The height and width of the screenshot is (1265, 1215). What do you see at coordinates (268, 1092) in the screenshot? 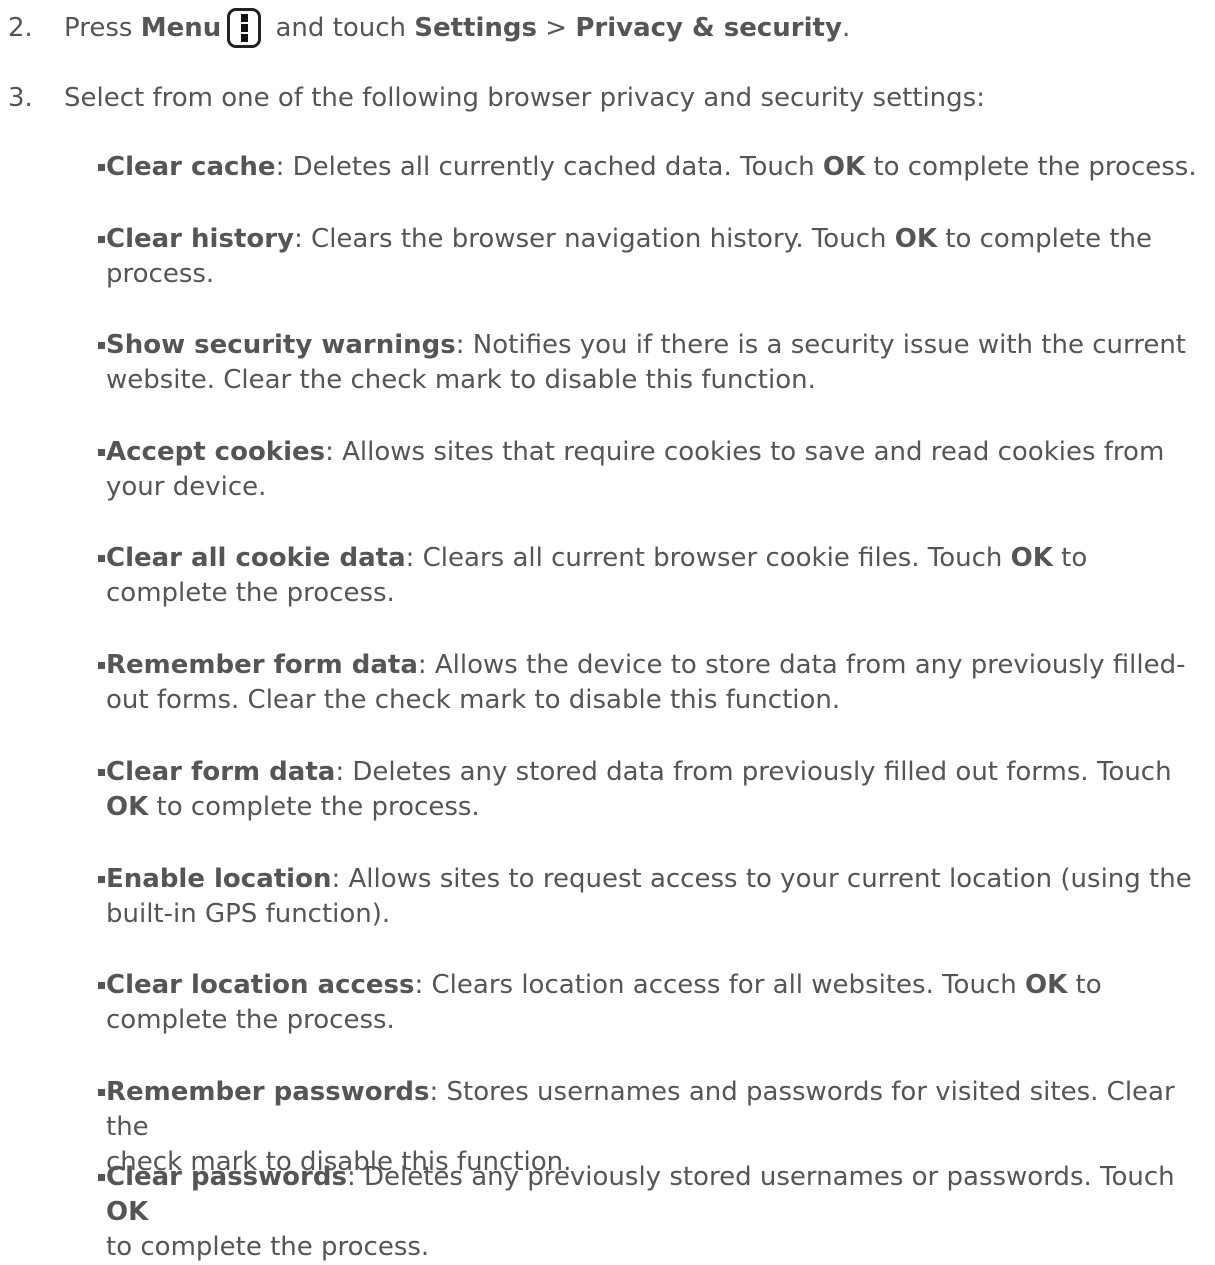
I see `setting-term: Remember passwords` at bounding box center [268, 1092].